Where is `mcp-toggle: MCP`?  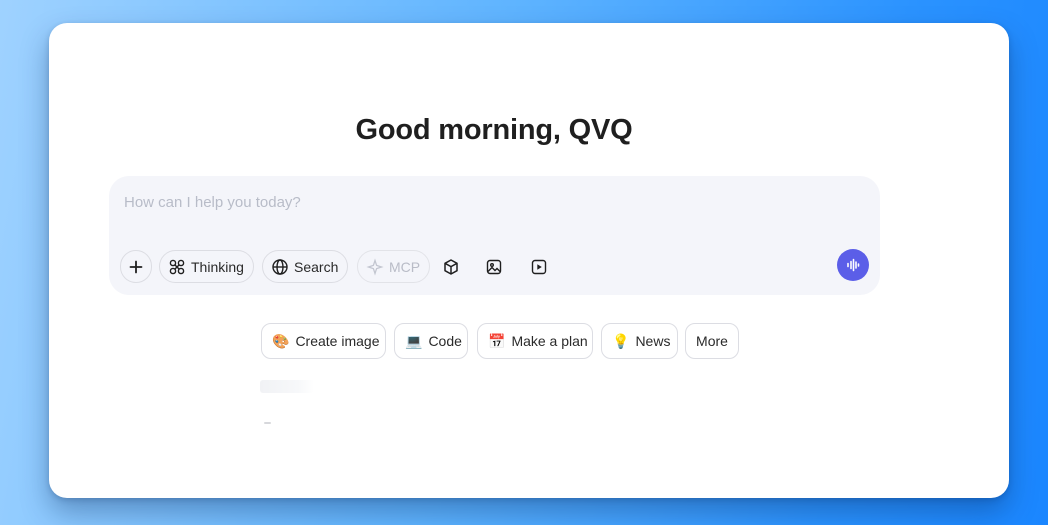 mcp-toggle: MCP is located at coordinates (394, 266).